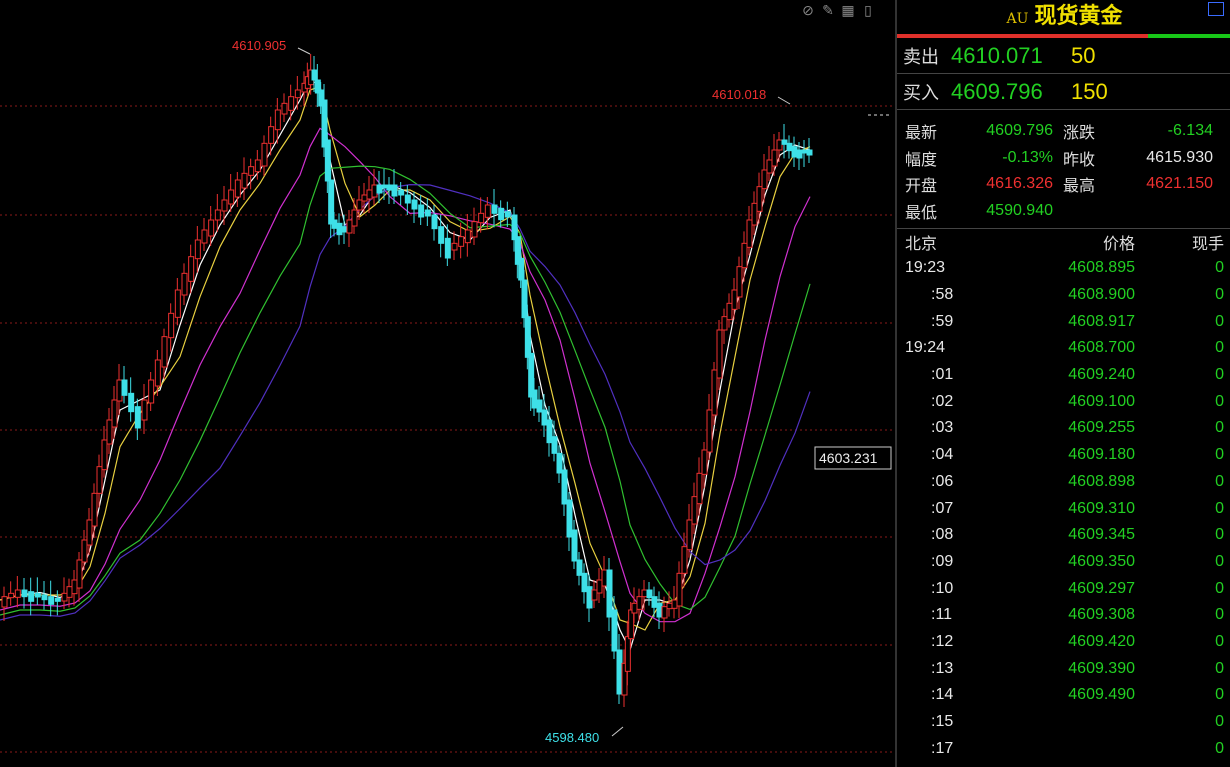  What do you see at coordinates (921, 212) in the screenshot?
I see `low-label: 最低` at bounding box center [921, 212].